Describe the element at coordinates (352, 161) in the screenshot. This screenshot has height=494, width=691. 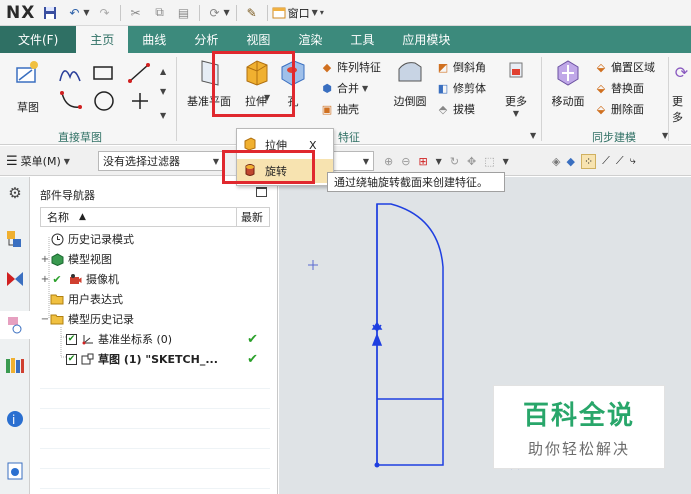
I see `scope-filter-select: ▼` at that location.